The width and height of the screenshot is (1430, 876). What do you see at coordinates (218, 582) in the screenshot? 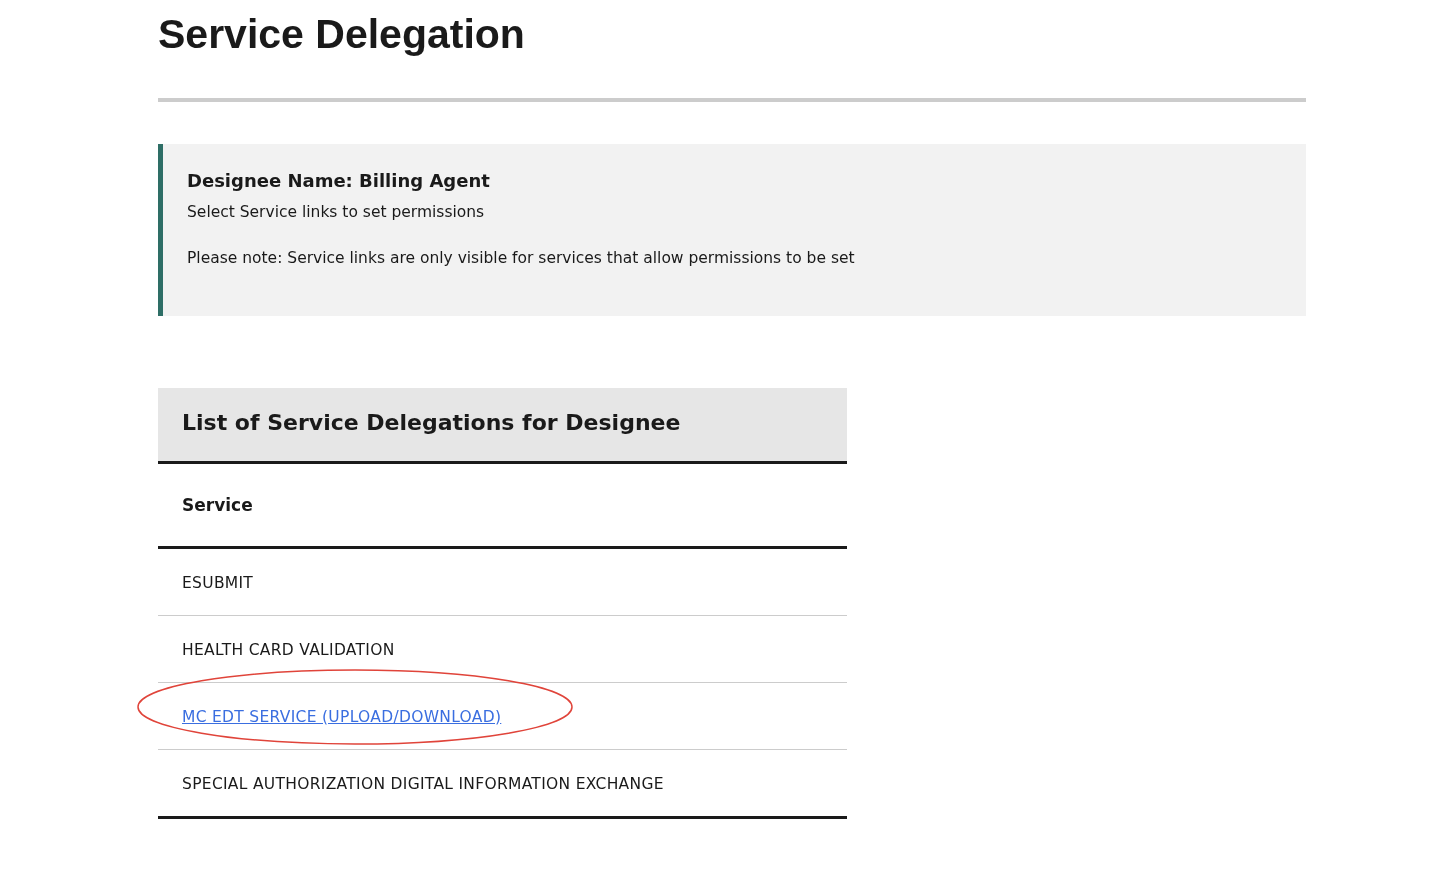
I see `table-cell: ESUBMIT` at bounding box center [218, 582].